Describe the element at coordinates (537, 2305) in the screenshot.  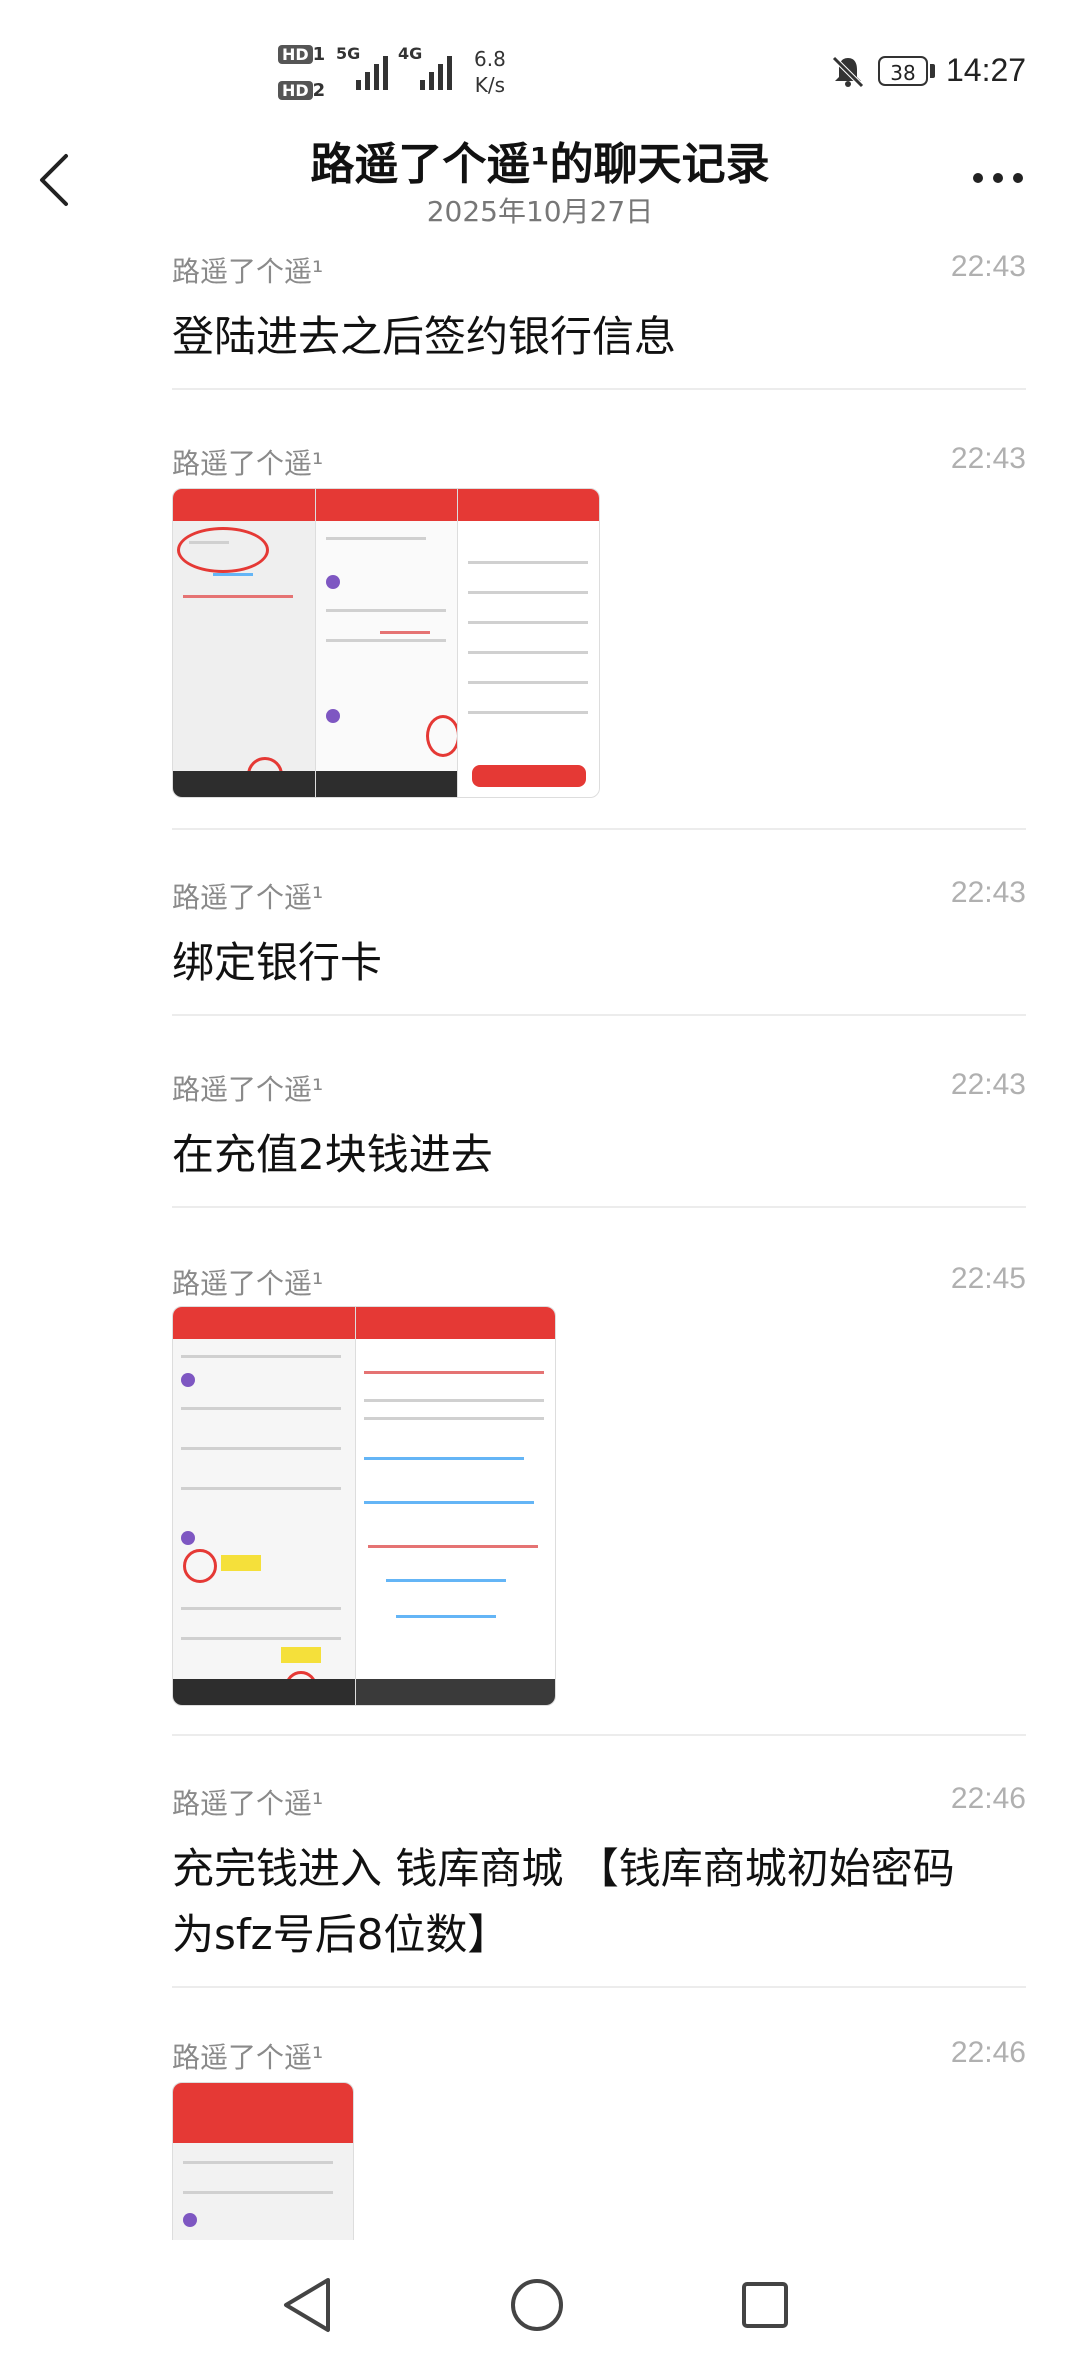
I see `home-circle-icon` at that location.